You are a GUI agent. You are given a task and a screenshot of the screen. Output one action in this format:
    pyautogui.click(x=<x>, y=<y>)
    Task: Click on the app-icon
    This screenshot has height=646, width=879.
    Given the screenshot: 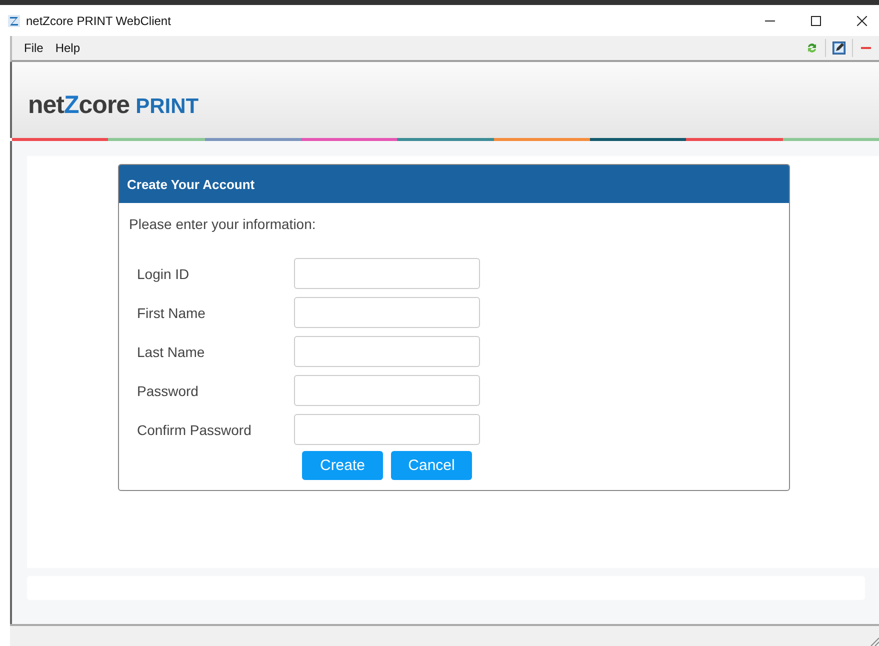 What is the action you would take?
    pyautogui.click(x=14, y=20)
    